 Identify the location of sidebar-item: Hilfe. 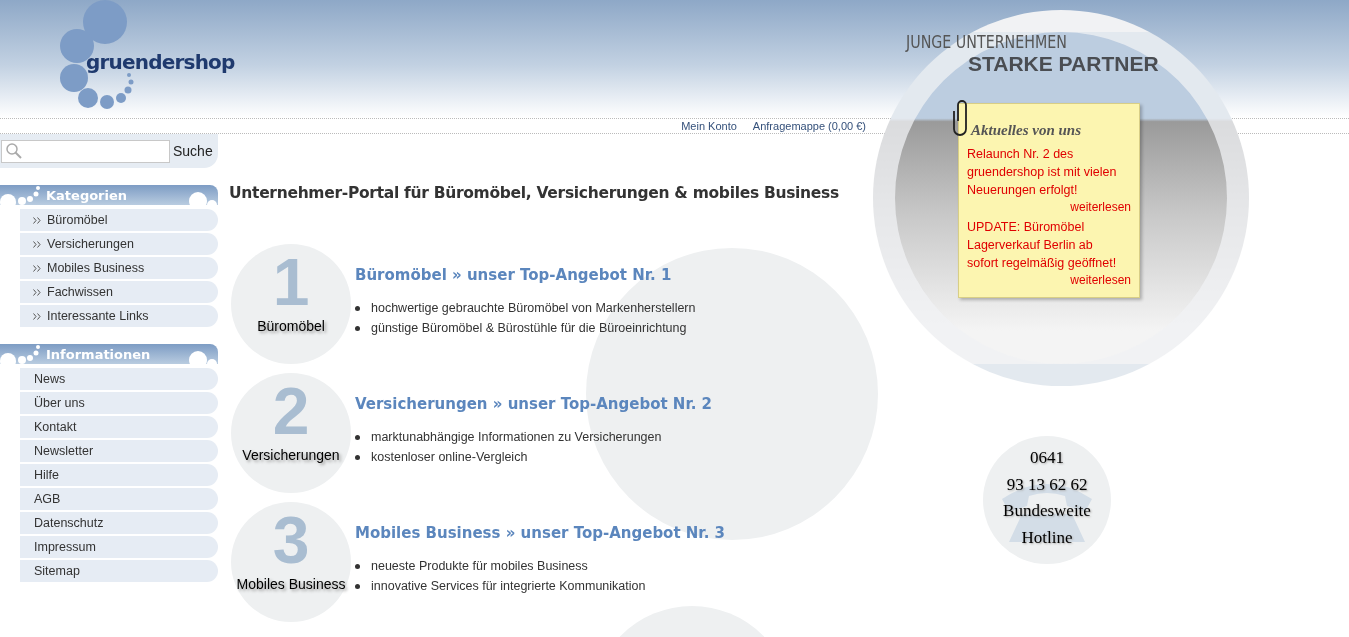
(119, 475).